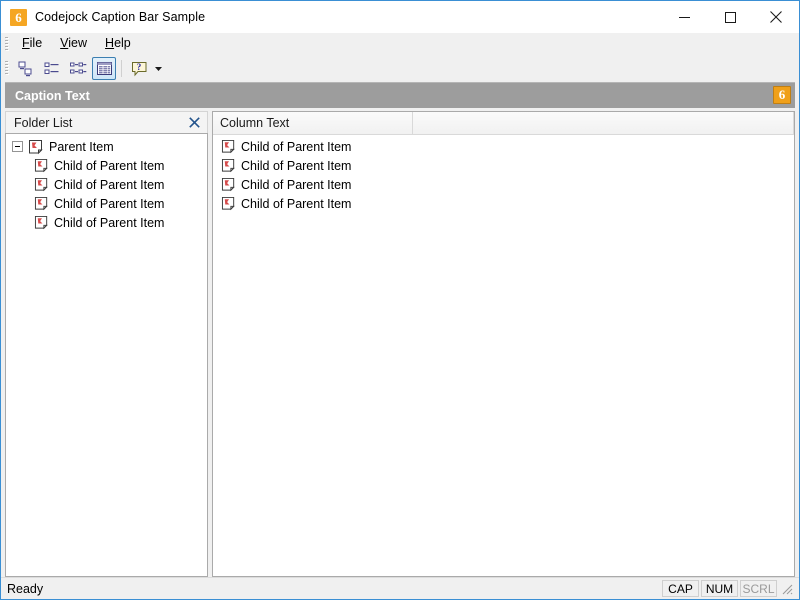  What do you see at coordinates (106, 122) in the screenshot?
I see `folder-list-header: Folder List` at bounding box center [106, 122].